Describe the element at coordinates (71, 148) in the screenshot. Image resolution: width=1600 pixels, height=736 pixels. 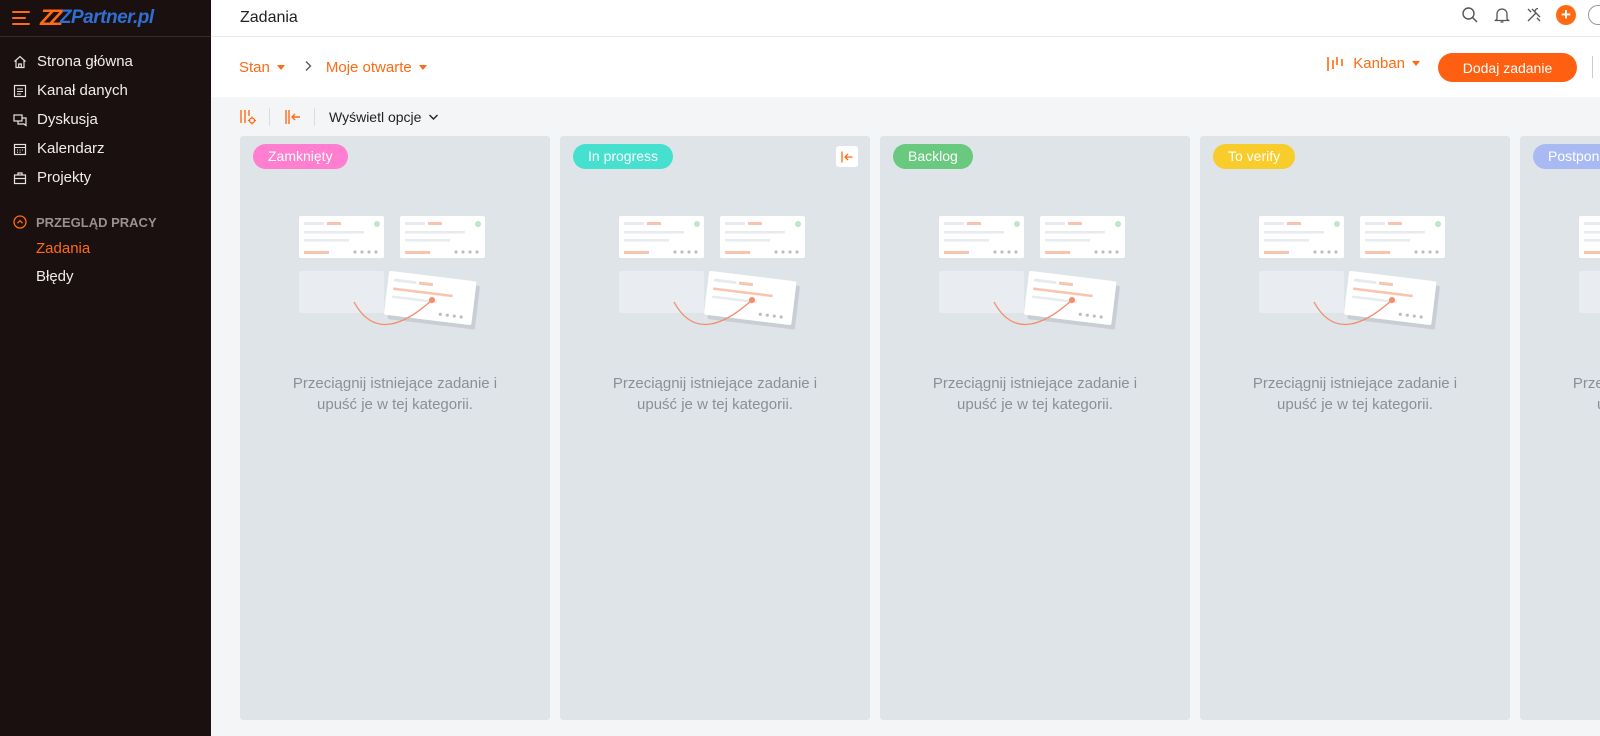
I see `sidebar-item-label: Kalendarz` at that location.